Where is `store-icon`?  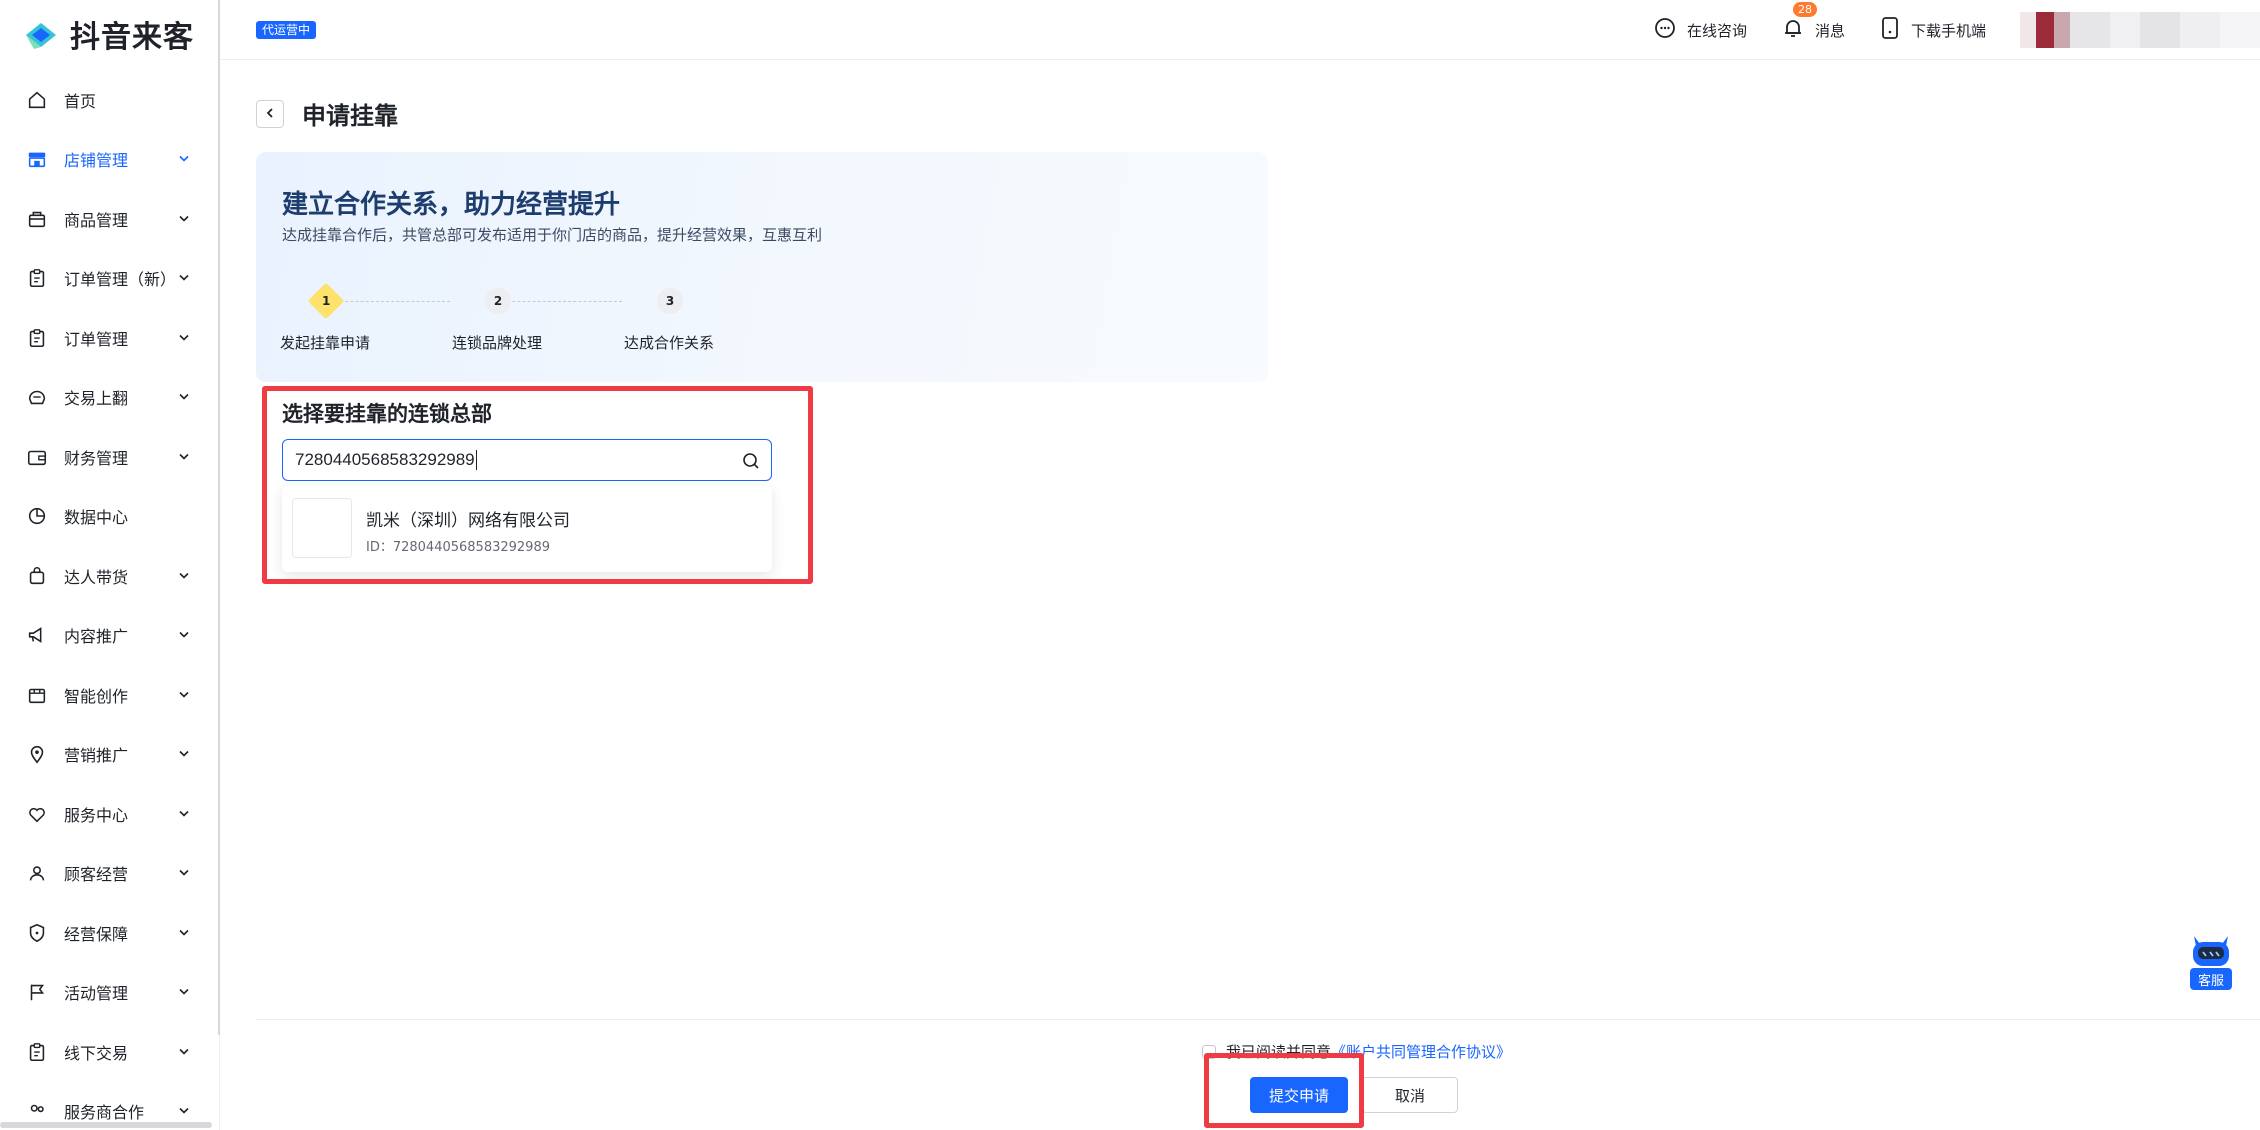 store-icon is located at coordinates (37, 159).